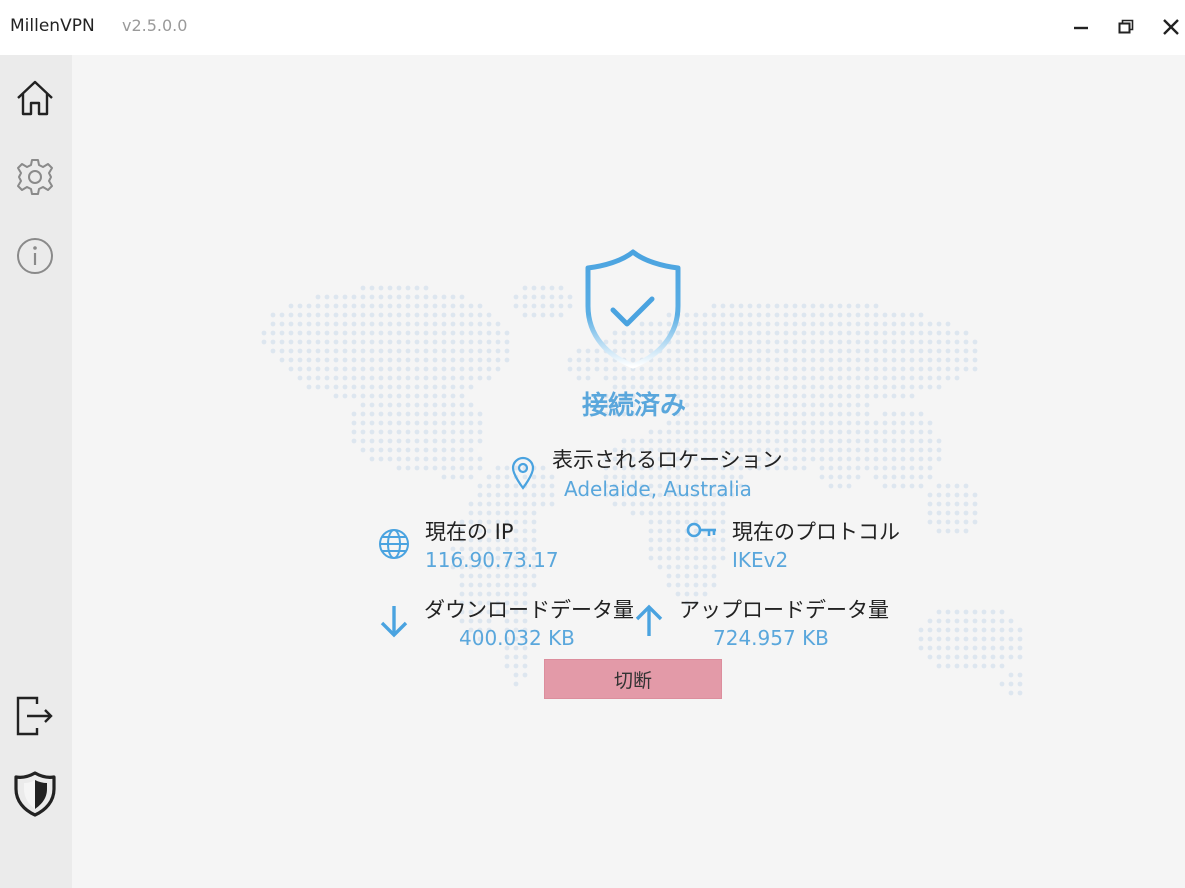  I want to click on restore-icon, so click(1126, 26).